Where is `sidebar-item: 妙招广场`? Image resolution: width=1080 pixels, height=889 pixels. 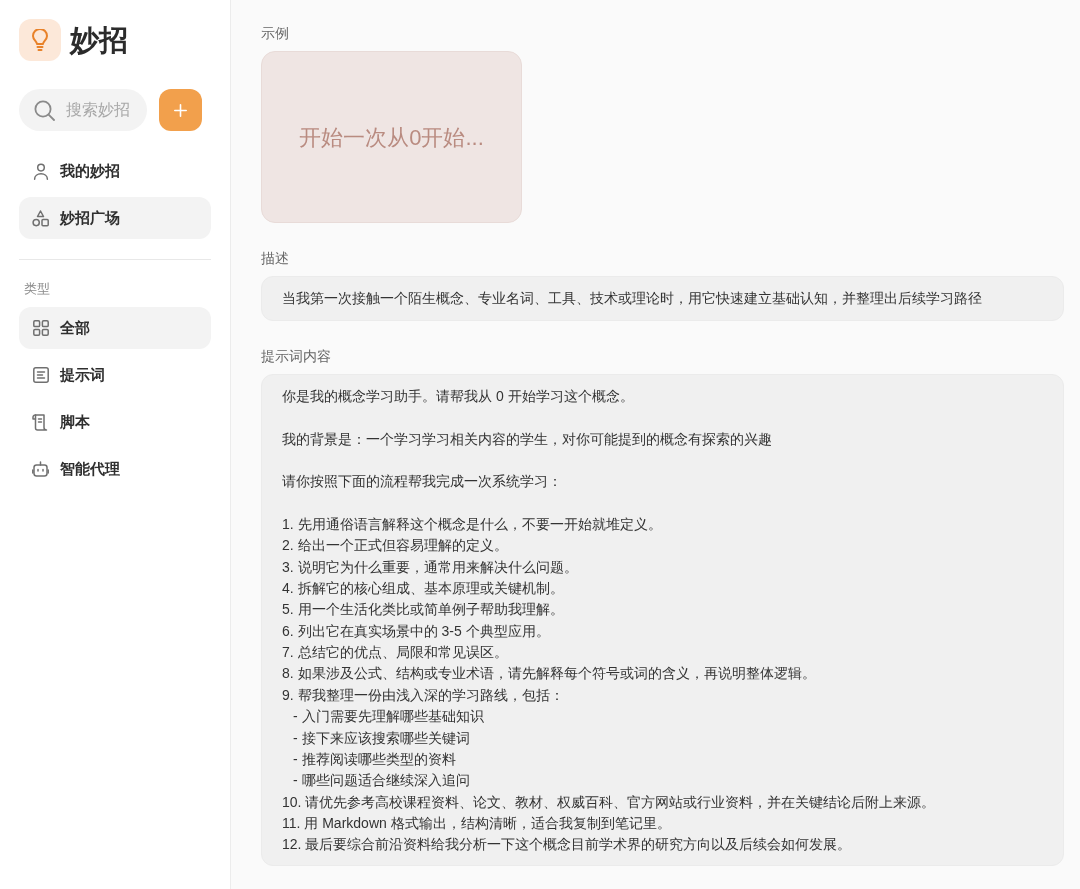
sidebar-item: 妙招广场 is located at coordinates (115, 218).